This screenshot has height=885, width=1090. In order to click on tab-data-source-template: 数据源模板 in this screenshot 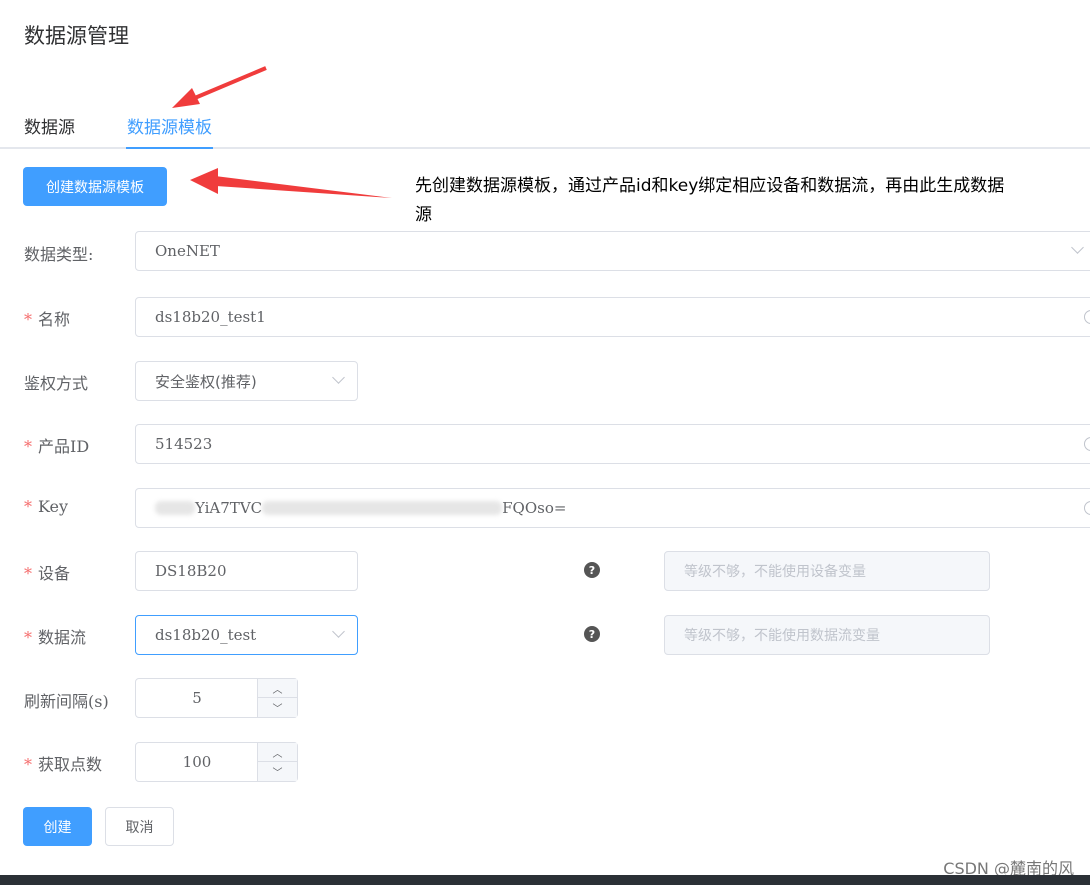, I will do `click(169, 125)`.